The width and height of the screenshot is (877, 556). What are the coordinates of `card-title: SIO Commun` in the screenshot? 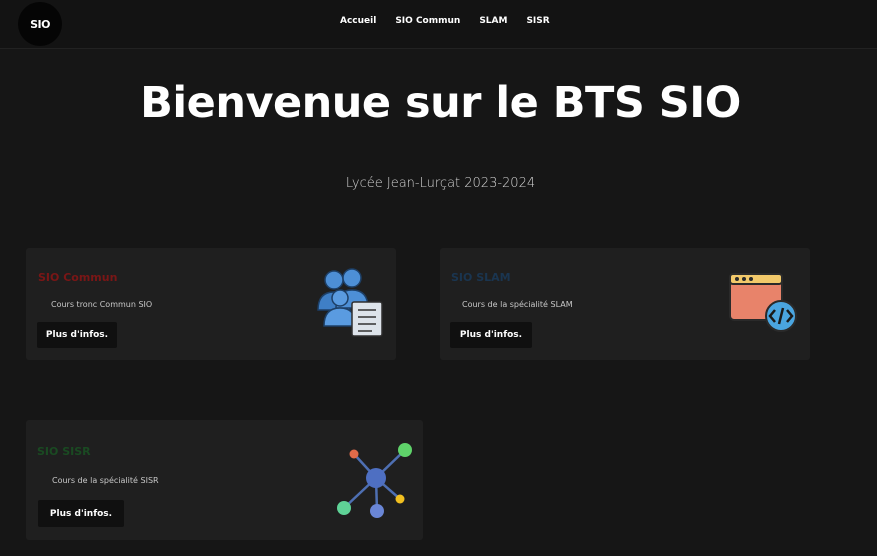 It's located at (78, 277).